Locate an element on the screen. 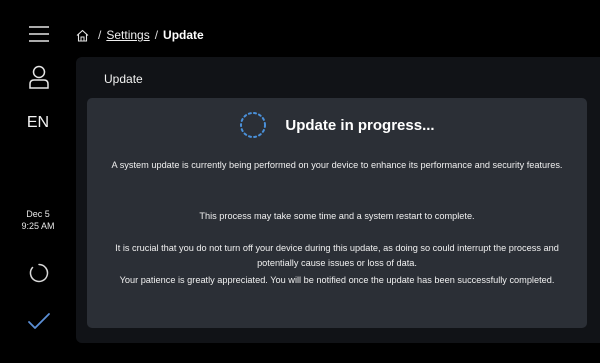  hamburger-menu-icon is located at coordinates (39, 34).